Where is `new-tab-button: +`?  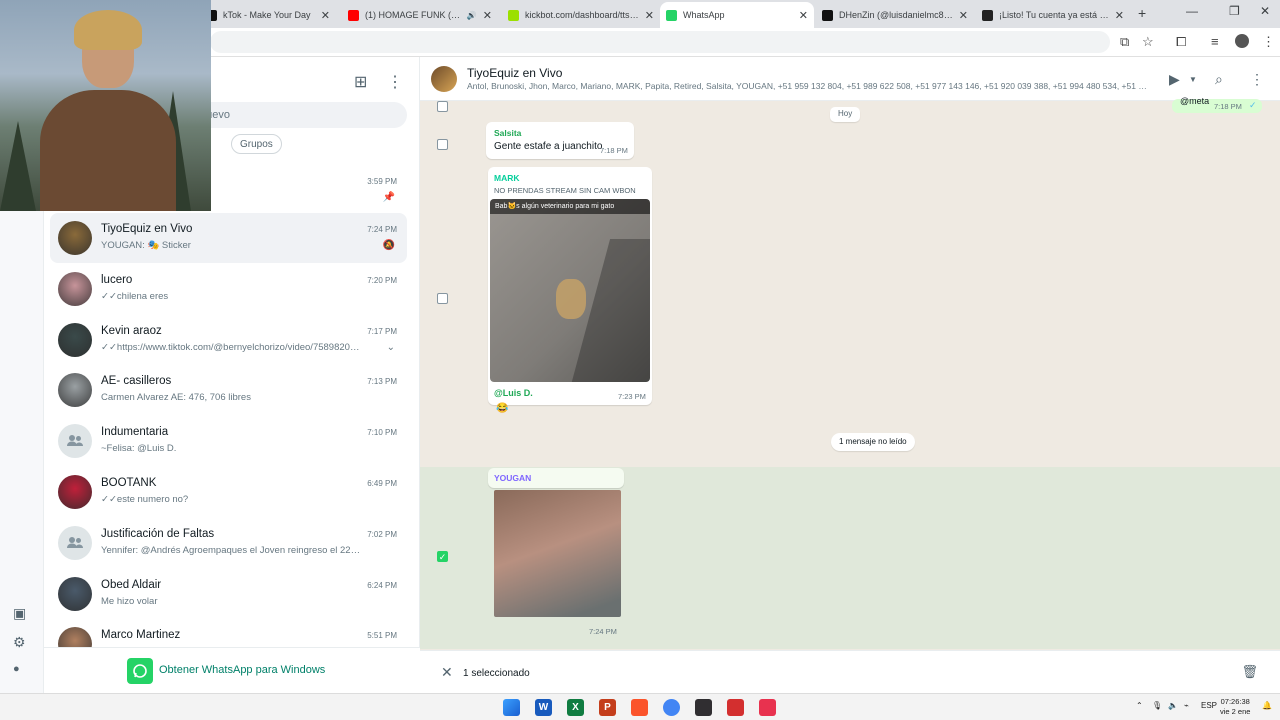 new-tab-button: + is located at coordinates (1142, 13).